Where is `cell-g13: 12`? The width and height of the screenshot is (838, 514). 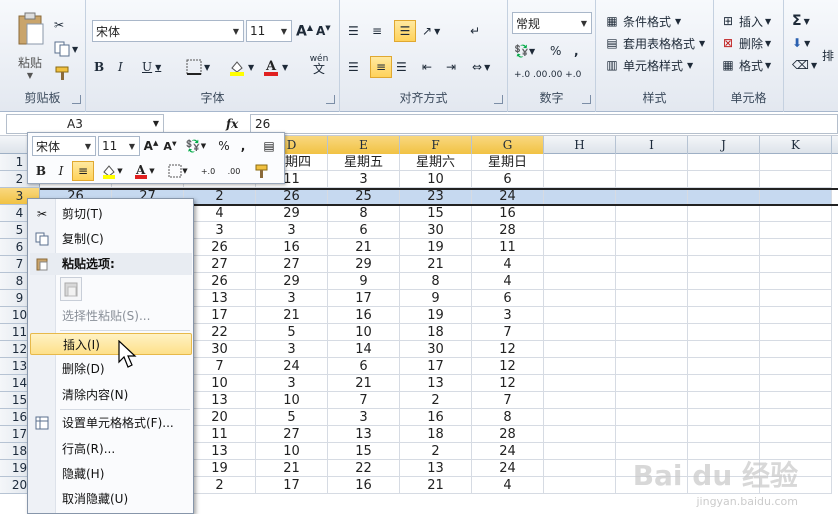
cell-g13: 12 is located at coordinates (508, 366).